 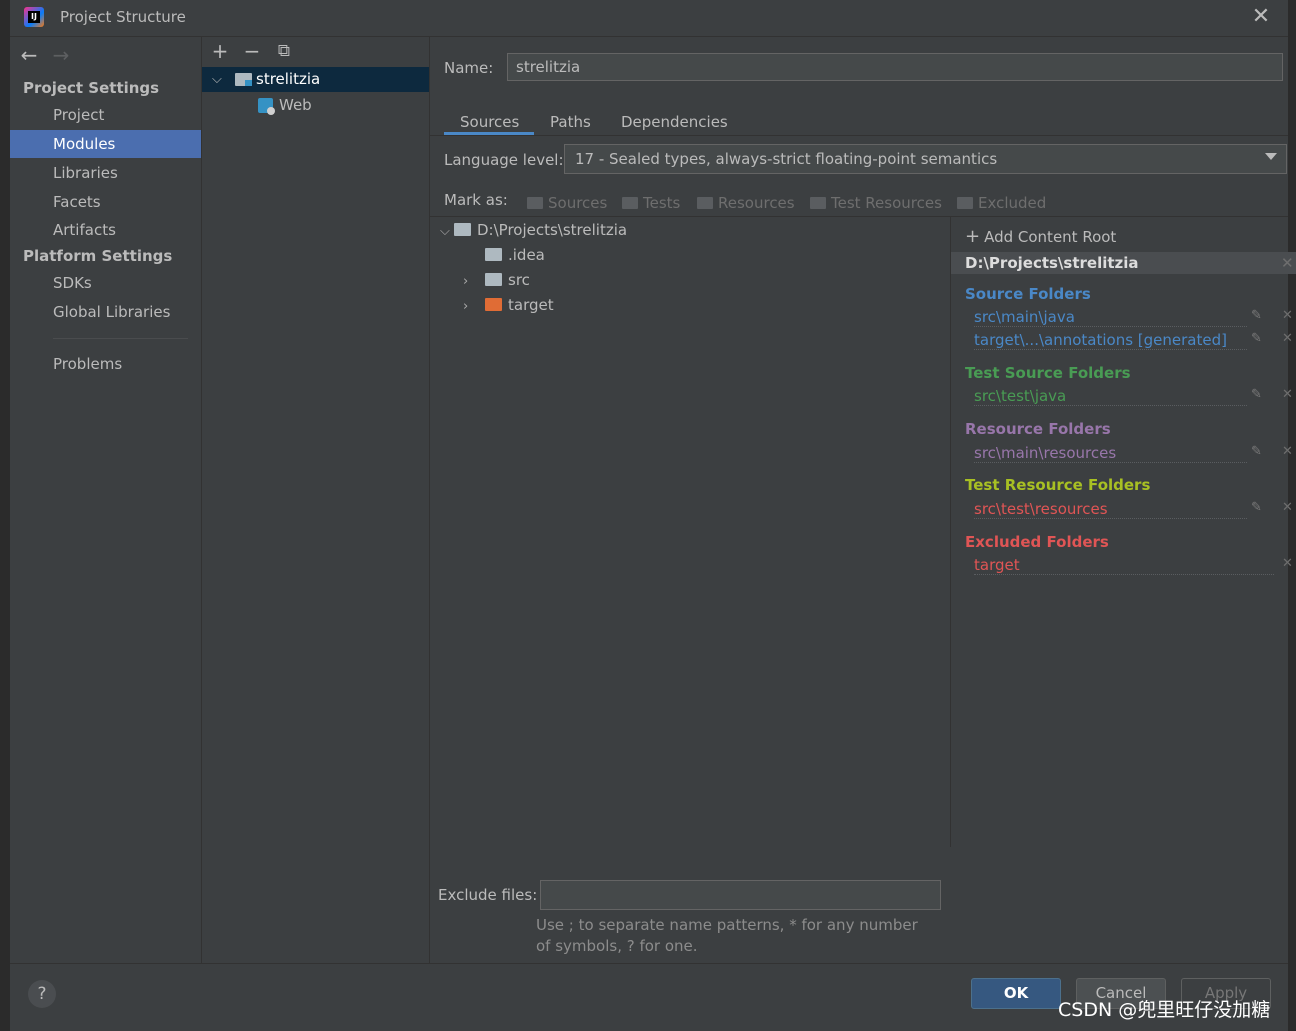 What do you see at coordinates (1110, 340) in the screenshot?
I see `source-folder-item: target\...\annotations [generated]` at bounding box center [1110, 340].